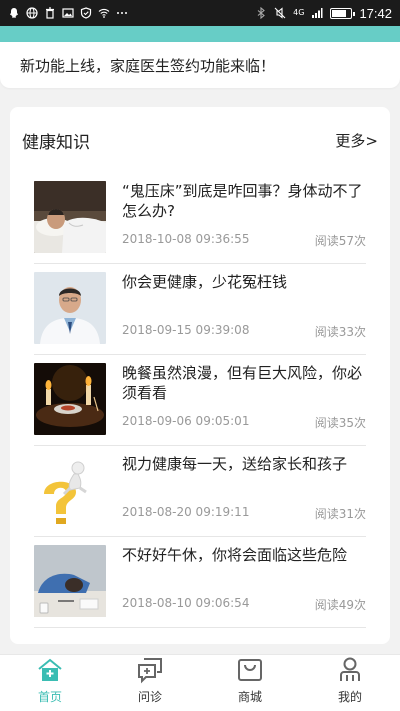 Image resolution: width=400 pixels, height=711 pixels. I want to click on article-date: 2018-08-10 09:06:54, so click(186, 603).